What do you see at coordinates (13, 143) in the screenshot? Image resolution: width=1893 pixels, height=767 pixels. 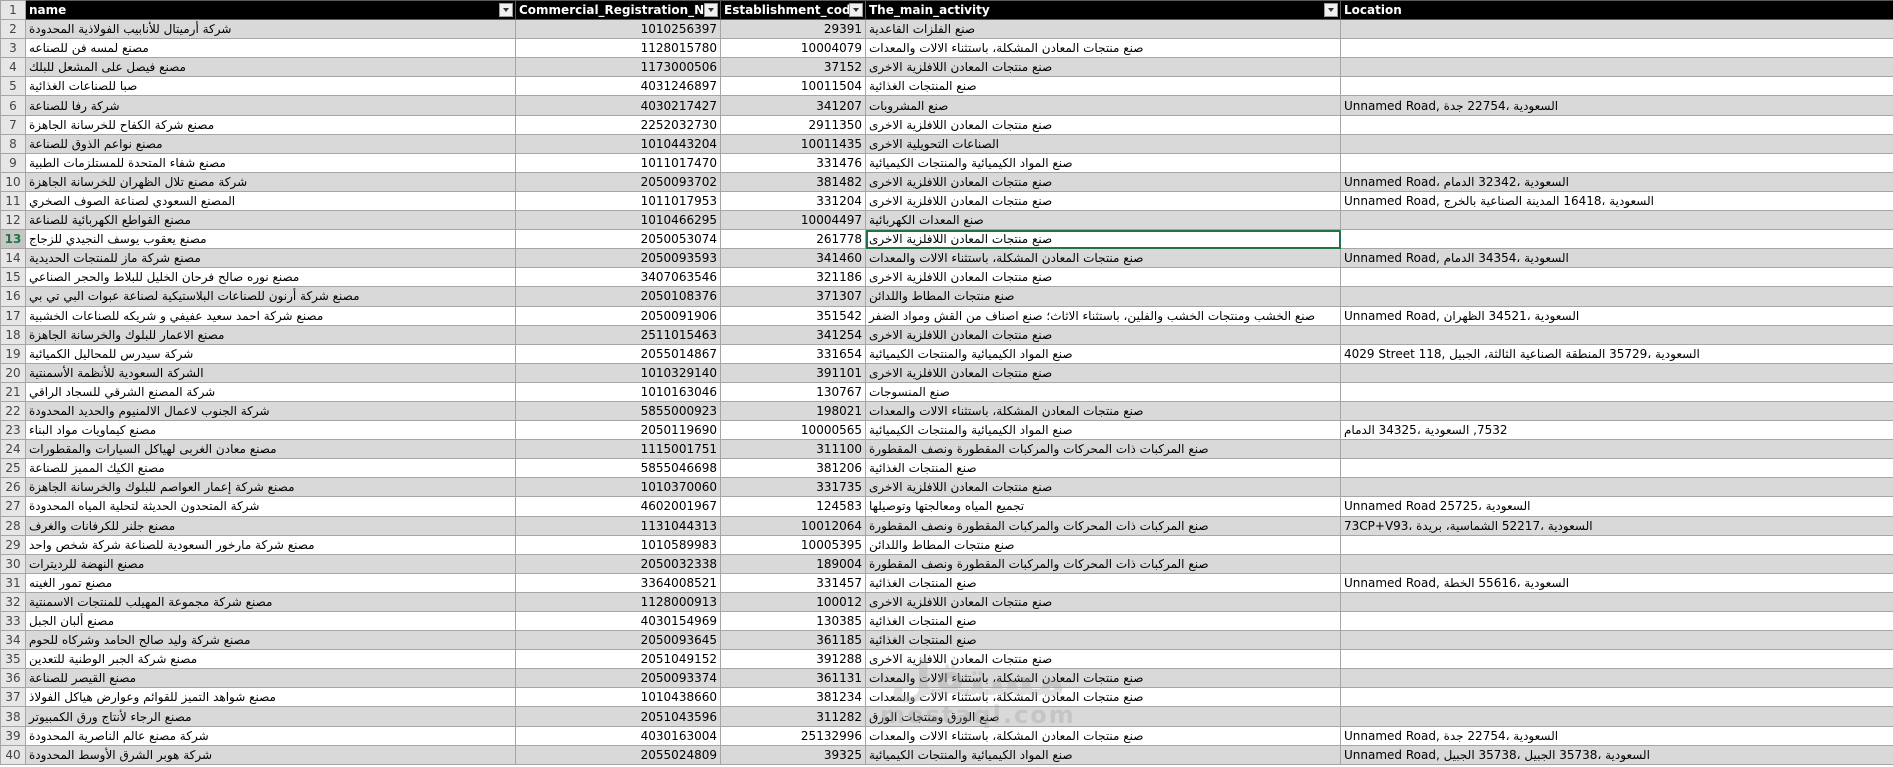 I see `row-number: 8` at bounding box center [13, 143].